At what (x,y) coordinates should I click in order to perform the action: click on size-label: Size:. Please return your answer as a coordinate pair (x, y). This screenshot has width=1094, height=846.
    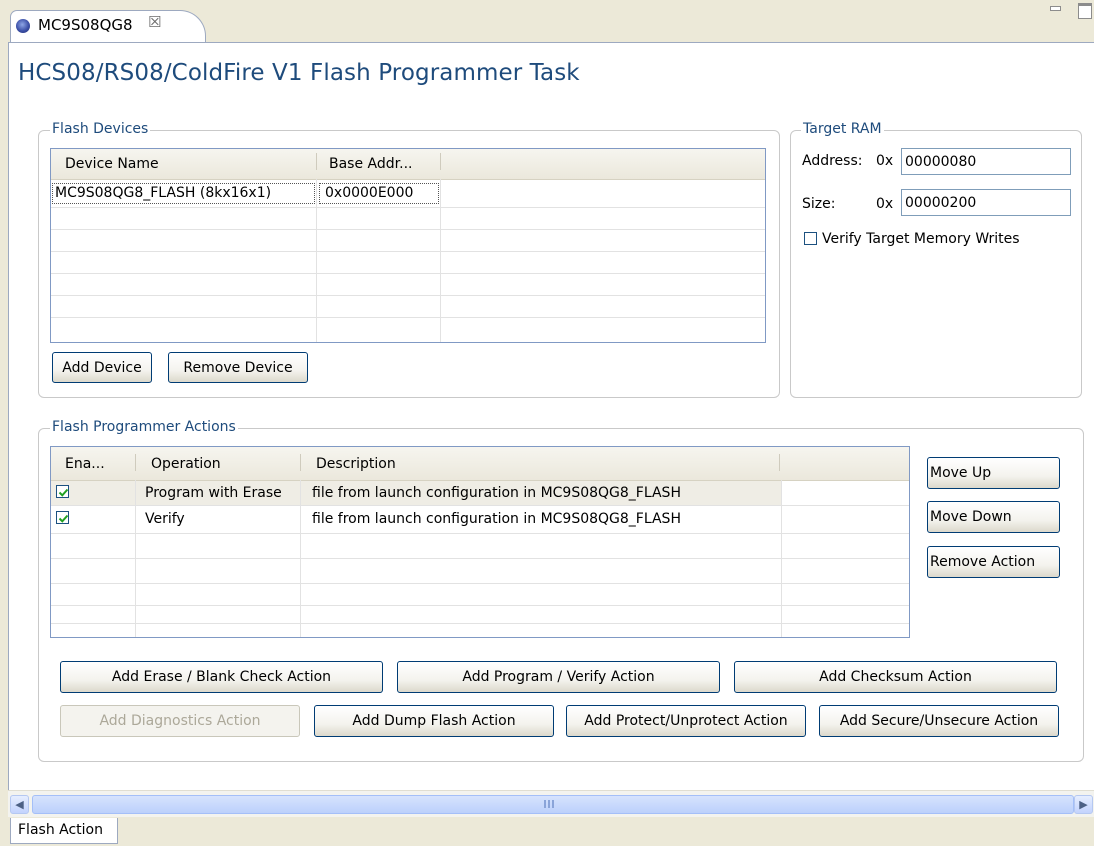
    Looking at the image, I should click on (819, 204).